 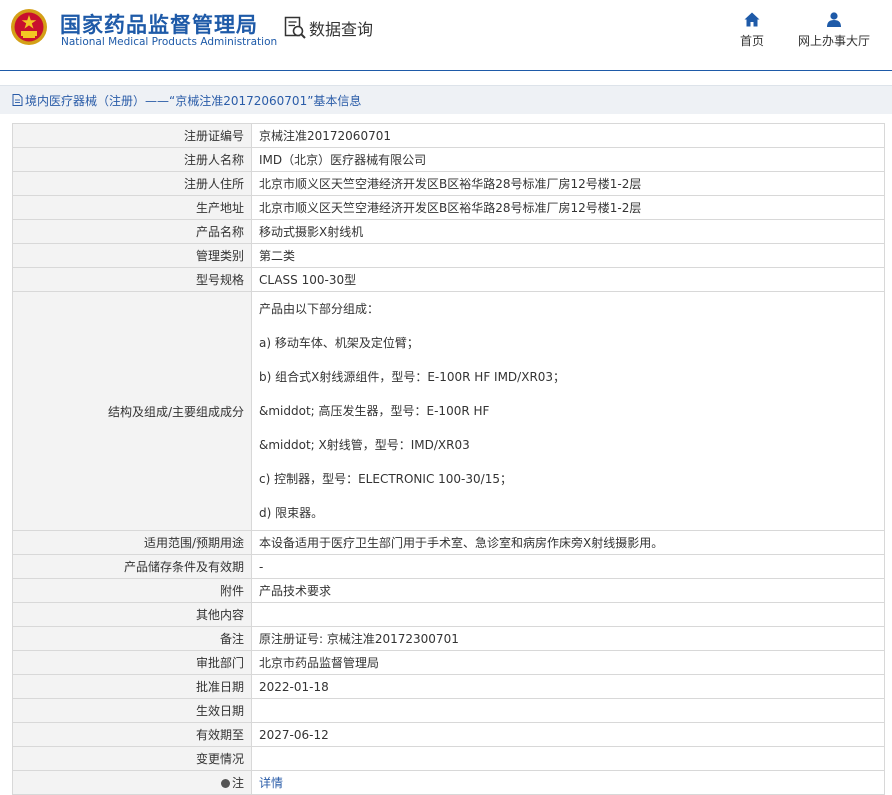 What do you see at coordinates (834, 30) in the screenshot?
I see `nav-online-hall: 网上办事大厅` at bounding box center [834, 30].